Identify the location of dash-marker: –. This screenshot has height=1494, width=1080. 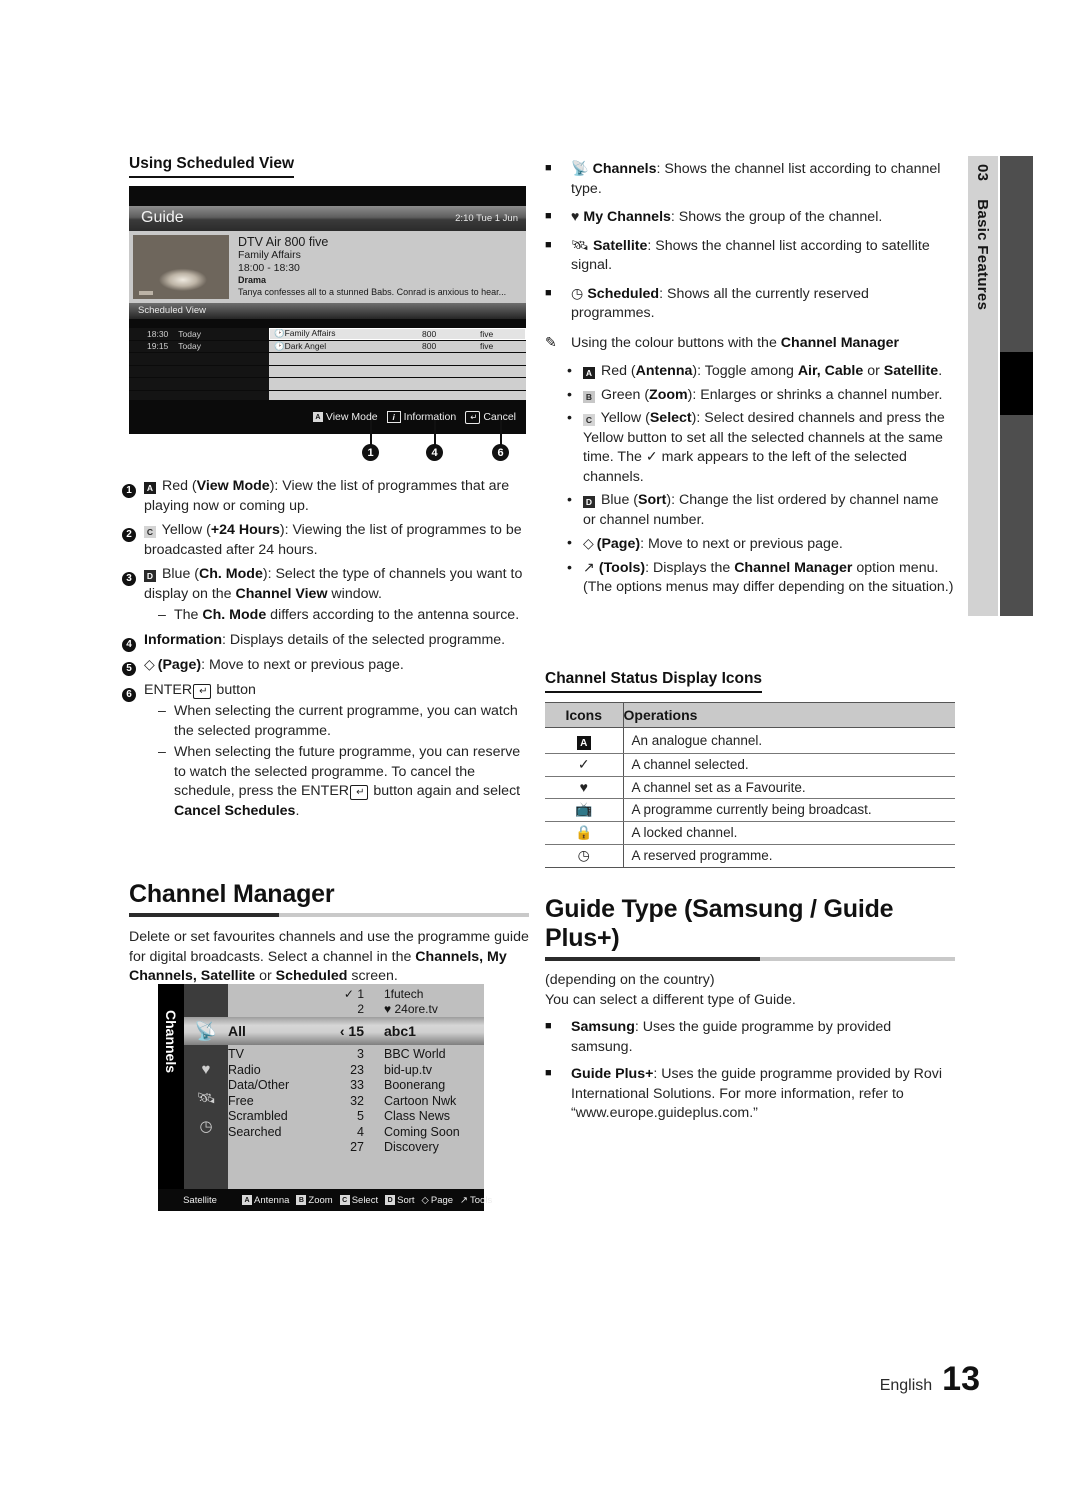
(162, 711).